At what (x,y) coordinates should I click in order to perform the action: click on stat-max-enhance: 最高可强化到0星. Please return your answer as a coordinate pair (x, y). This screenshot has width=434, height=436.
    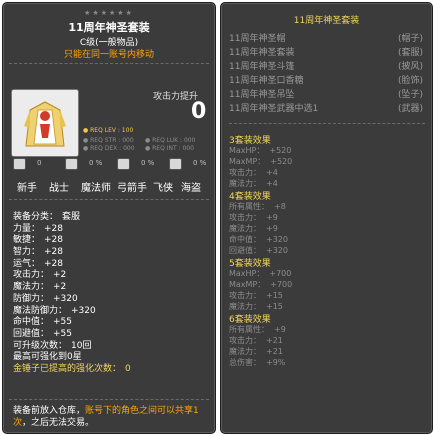
    Looking at the image, I should click on (47, 357).